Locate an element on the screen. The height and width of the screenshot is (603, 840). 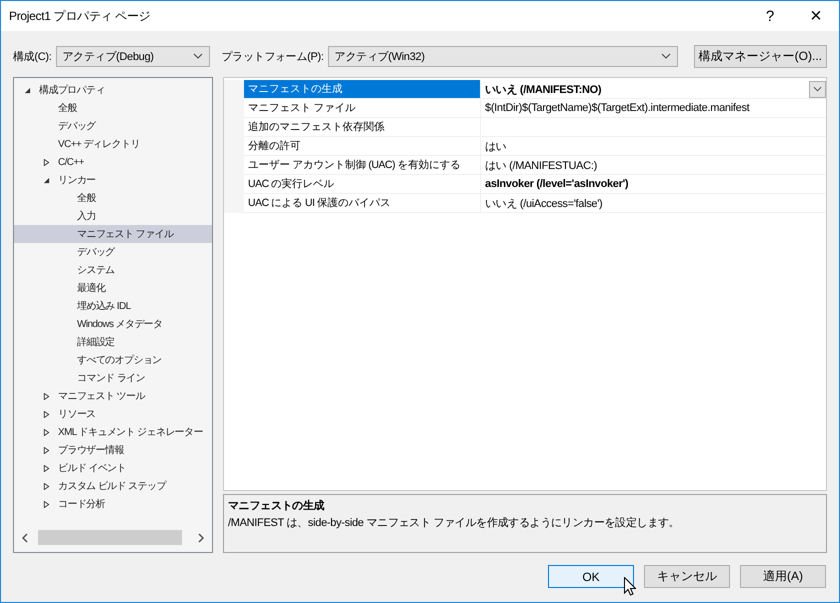
property-name: 追加のマニフェスト依存関係 is located at coordinates (362, 127).